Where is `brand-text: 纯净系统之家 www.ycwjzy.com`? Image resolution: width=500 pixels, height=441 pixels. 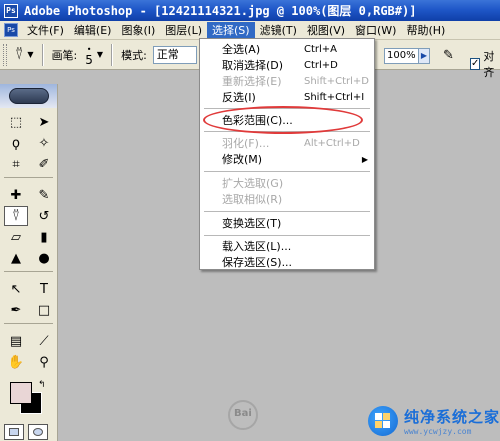 brand-text: 纯净系统之家 www.ycwjzy.com is located at coordinates (452, 421).